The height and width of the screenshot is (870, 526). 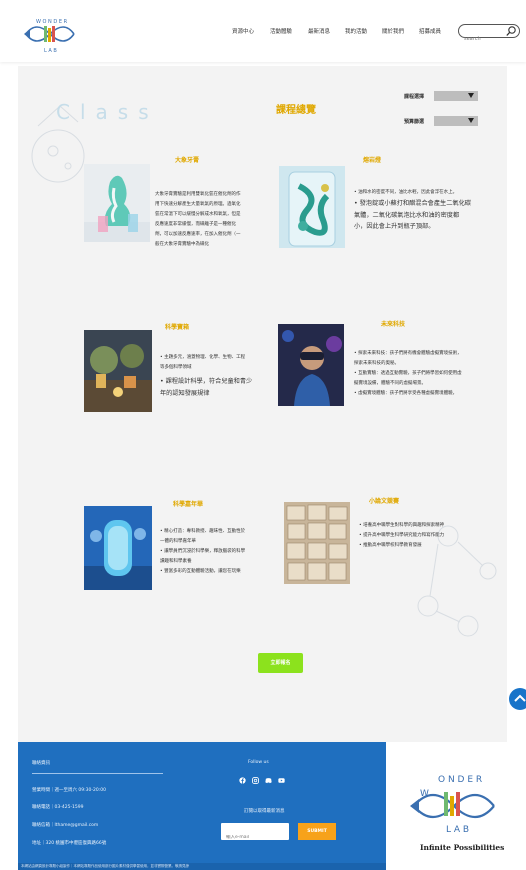 What do you see at coordinates (390, 545) in the screenshot?
I see `desc-line: • 推動高中職學校科學教育發展` at bounding box center [390, 545].